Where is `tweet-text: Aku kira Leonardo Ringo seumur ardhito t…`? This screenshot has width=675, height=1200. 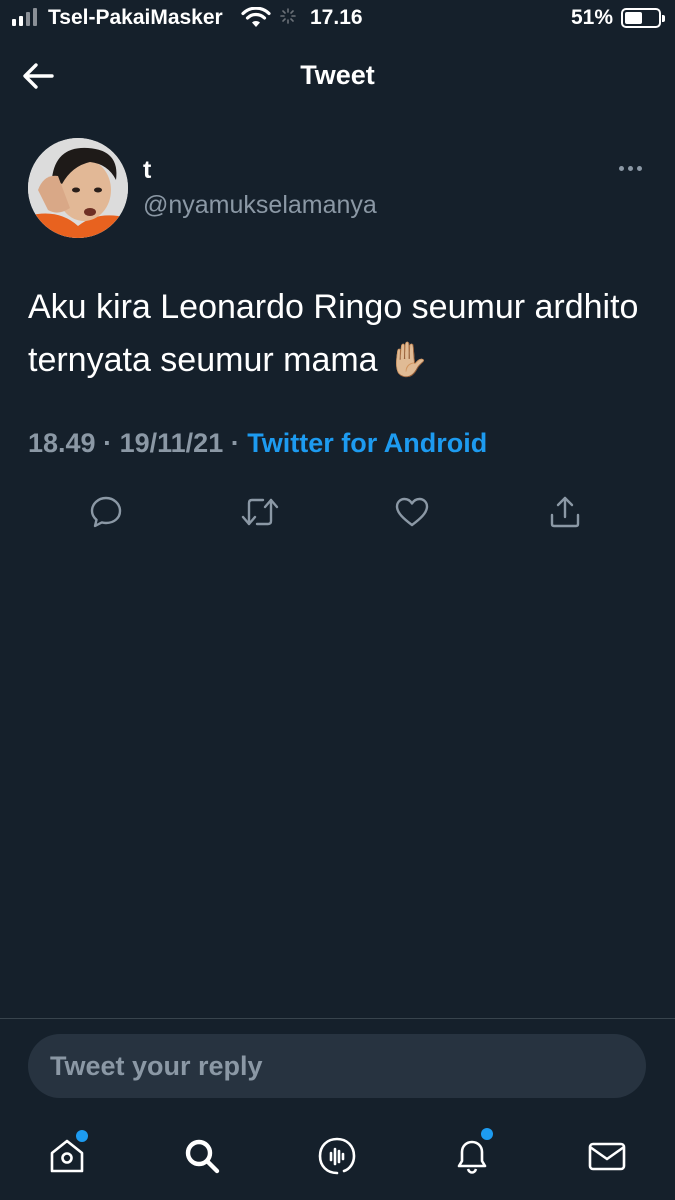
tweet-text: Aku kira Leonardo Ringo seumur ardhito t… is located at coordinates (333, 333).